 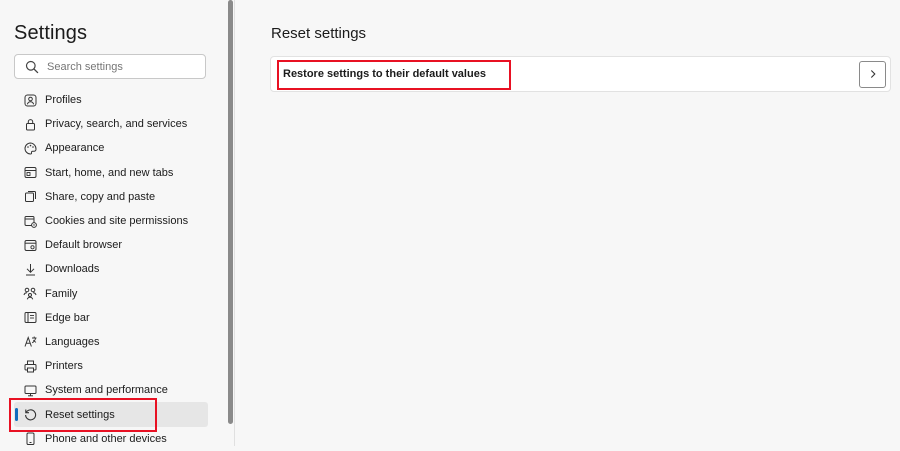 I want to click on sidebar-item-appearance: Appearance, so click(x=111, y=148).